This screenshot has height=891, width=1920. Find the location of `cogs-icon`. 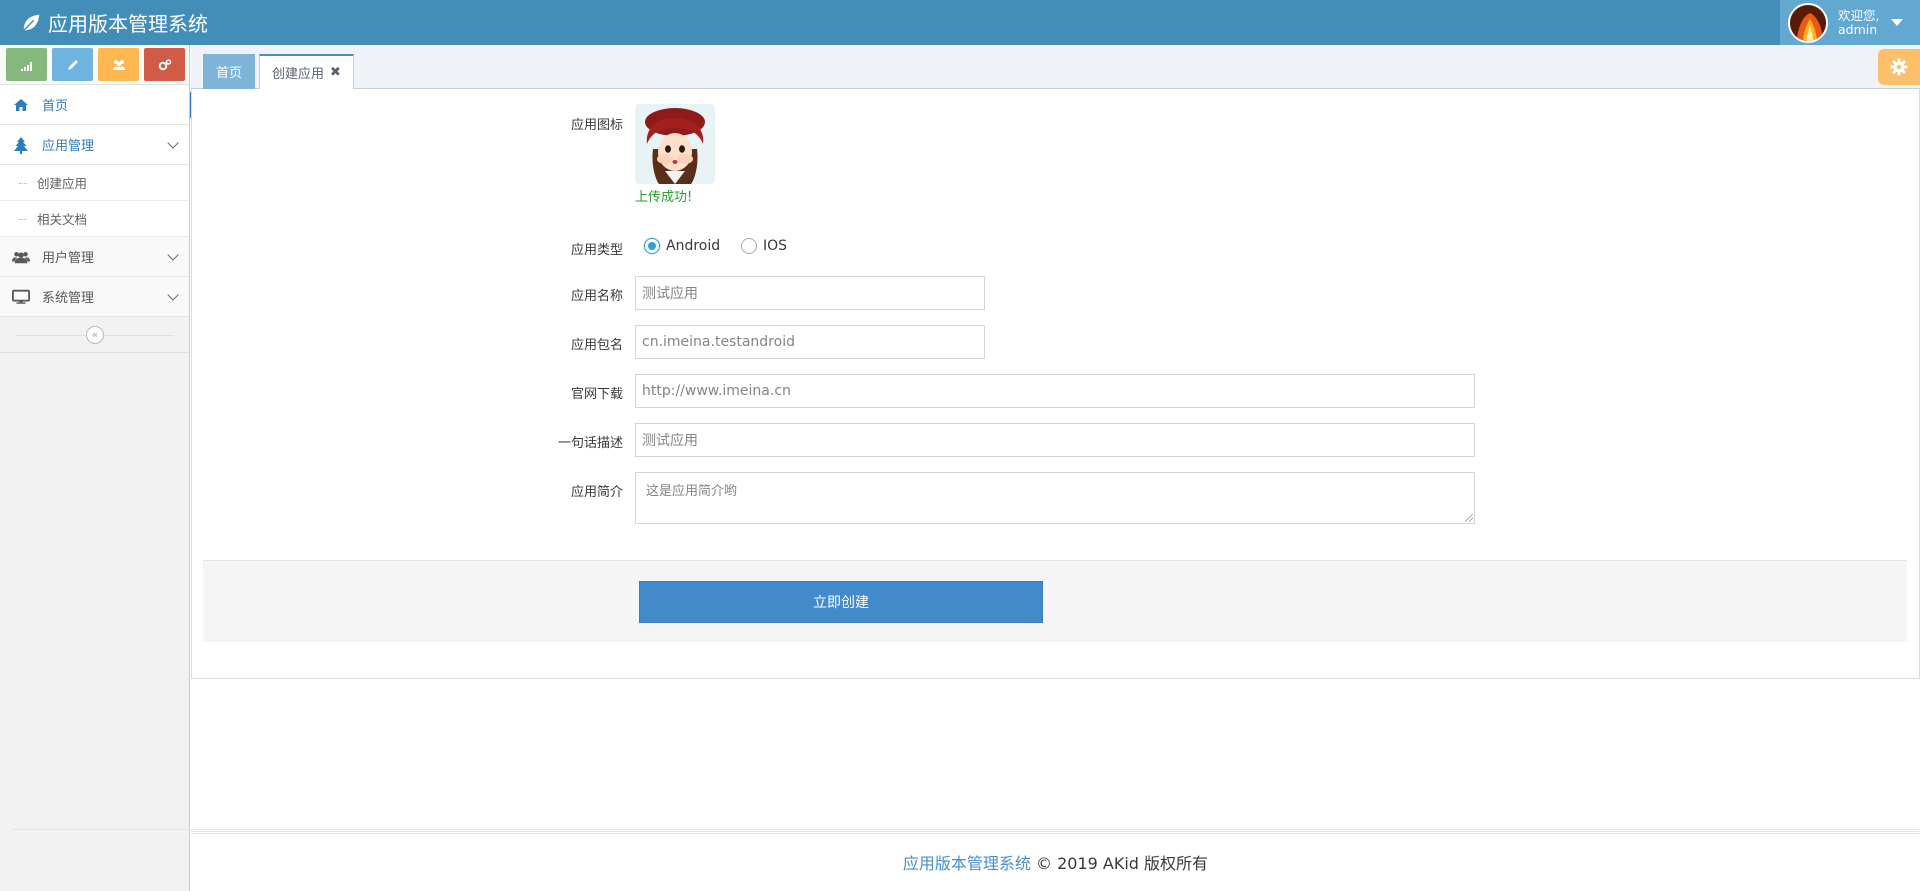

cogs-icon is located at coordinates (164, 64).